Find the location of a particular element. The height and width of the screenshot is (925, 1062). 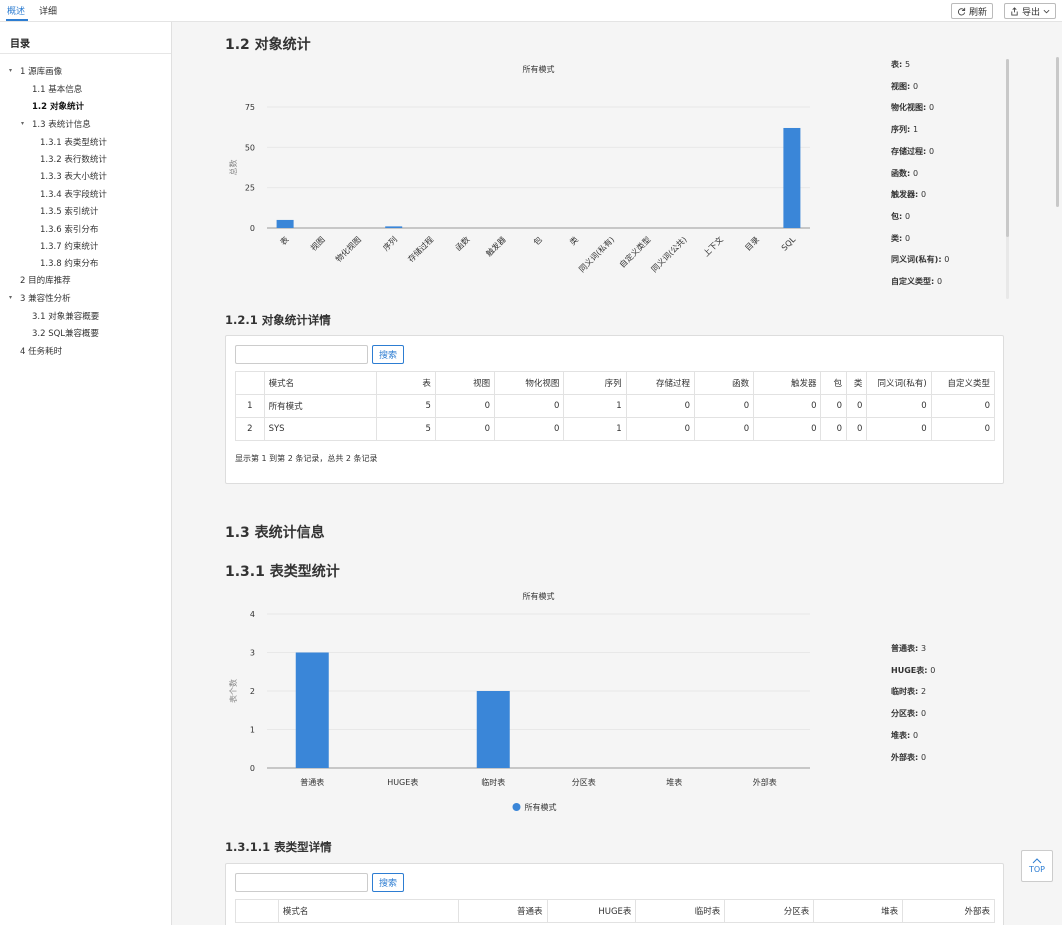

toc-item: 3.1 对象兼容概要 is located at coordinates (65, 316).